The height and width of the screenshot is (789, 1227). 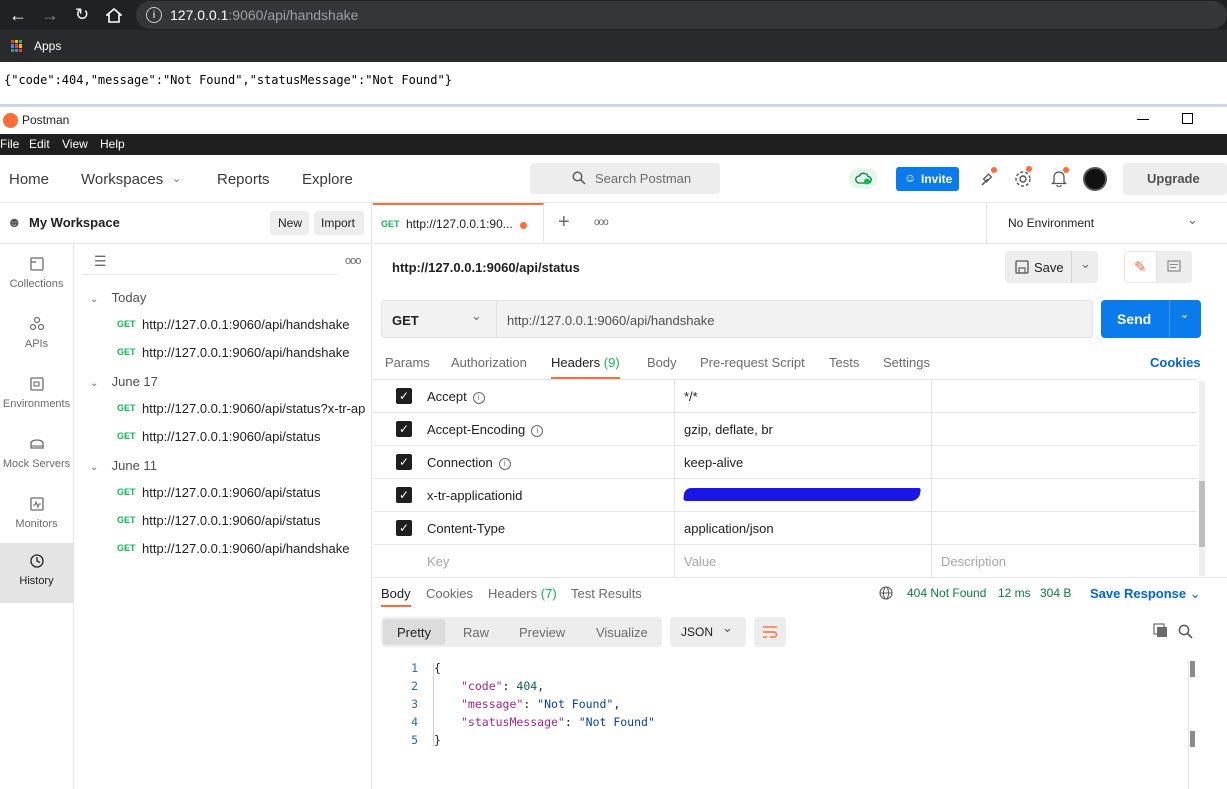 I want to click on view-preview: Preview, so click(x=542, y=632).